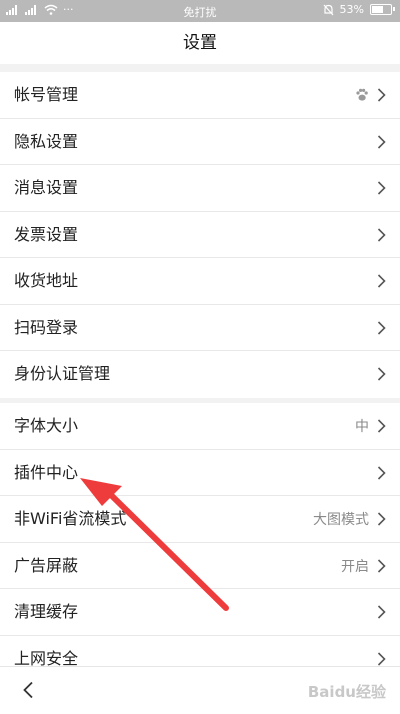 This screenshot has height=714, width=400. Describe the element at coordinates (46, 611) in the screenshot. I see `row-label: 清理缓存` at that location.